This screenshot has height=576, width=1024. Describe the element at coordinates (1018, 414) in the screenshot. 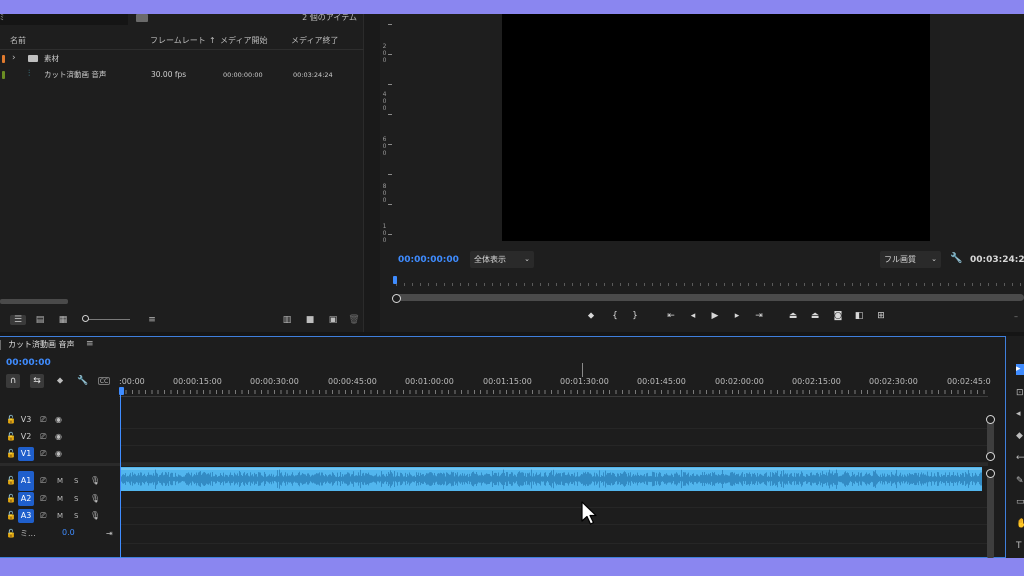

I see `ripple-edit-tool-icon: ◂` at that location.